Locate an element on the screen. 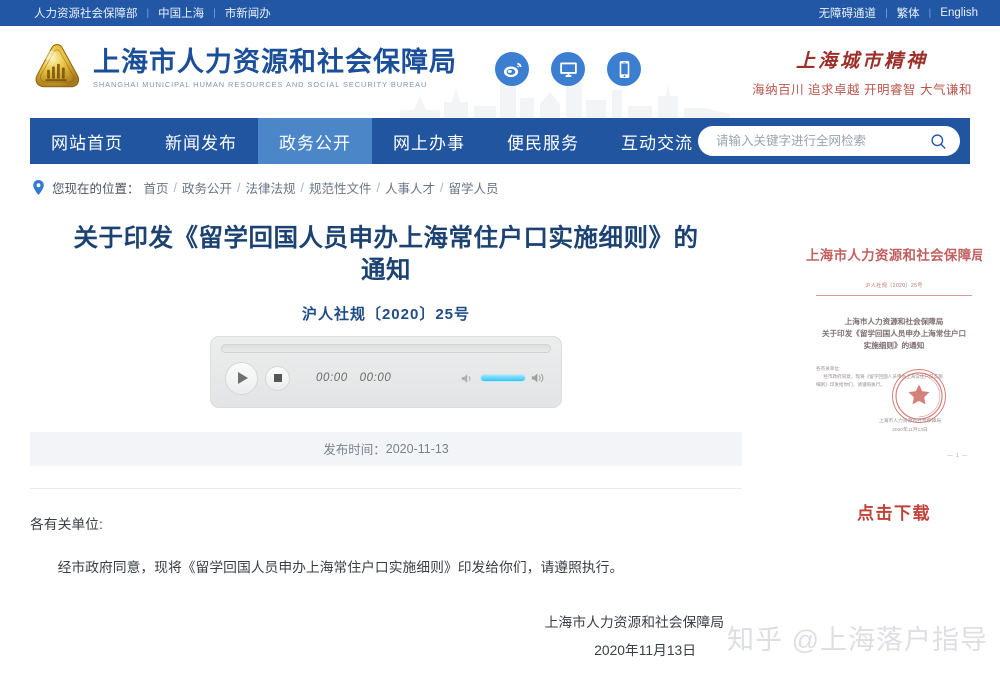 This screenshot has height=681, width=1000. nav-item-interaction: 互动交流 is located at coordinates (657, 141).